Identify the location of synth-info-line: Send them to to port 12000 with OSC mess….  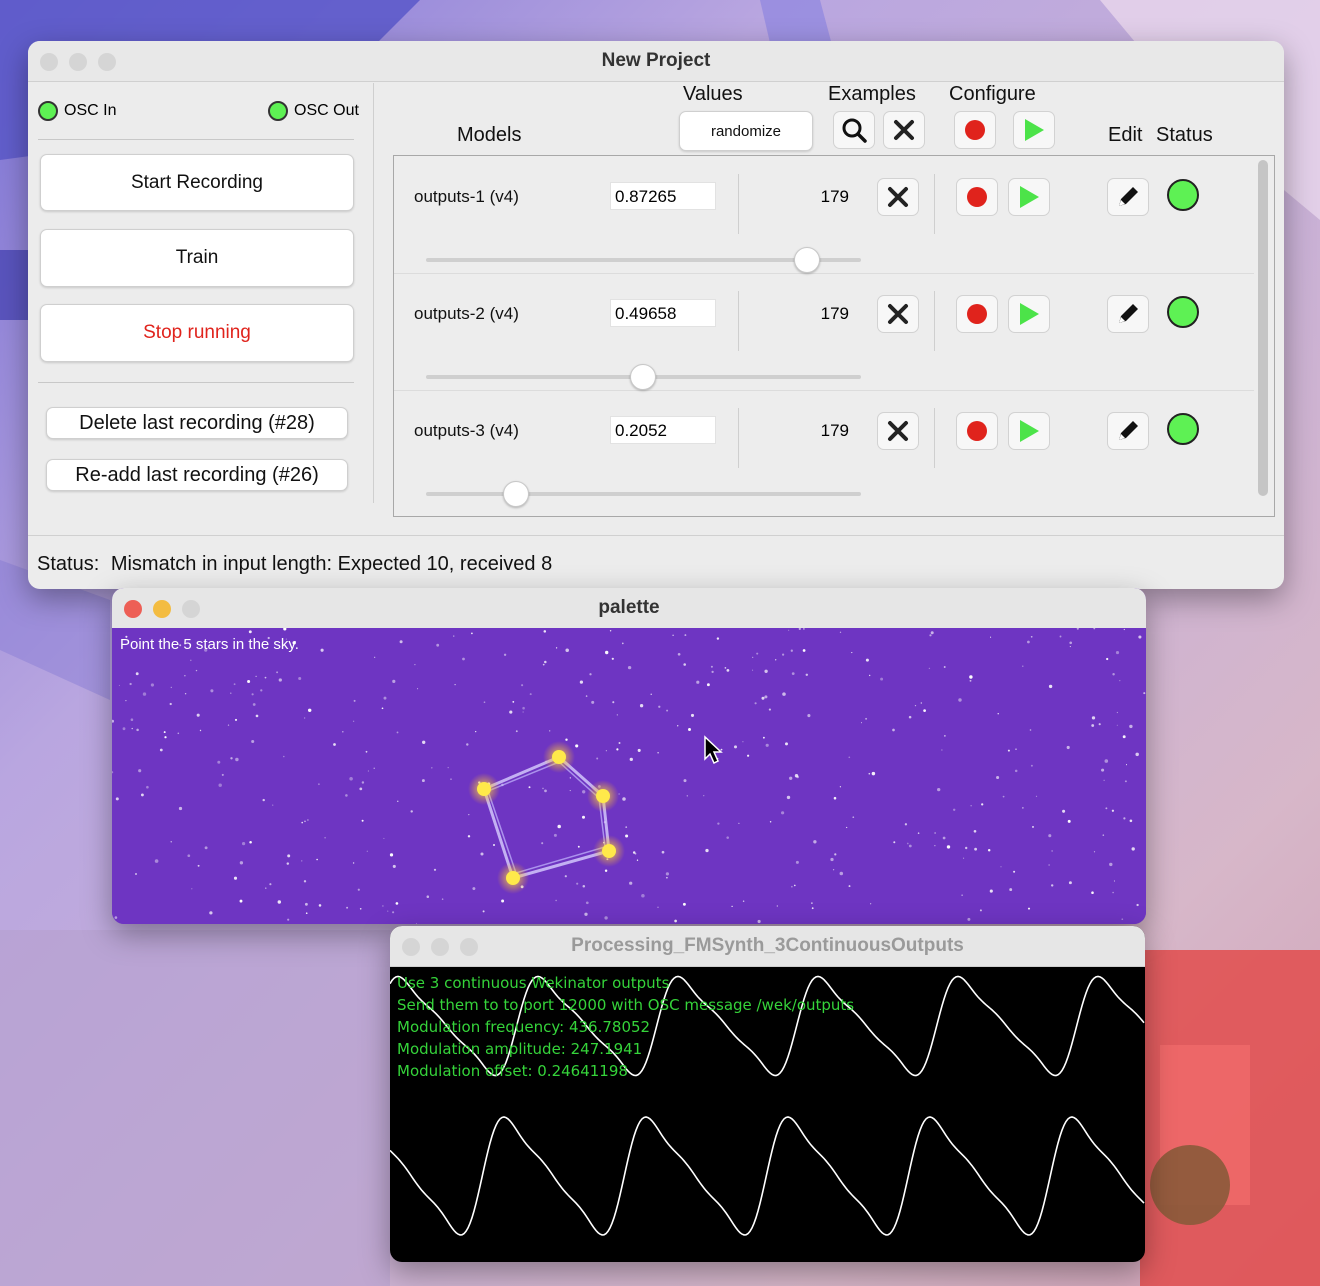
(626, 1005).